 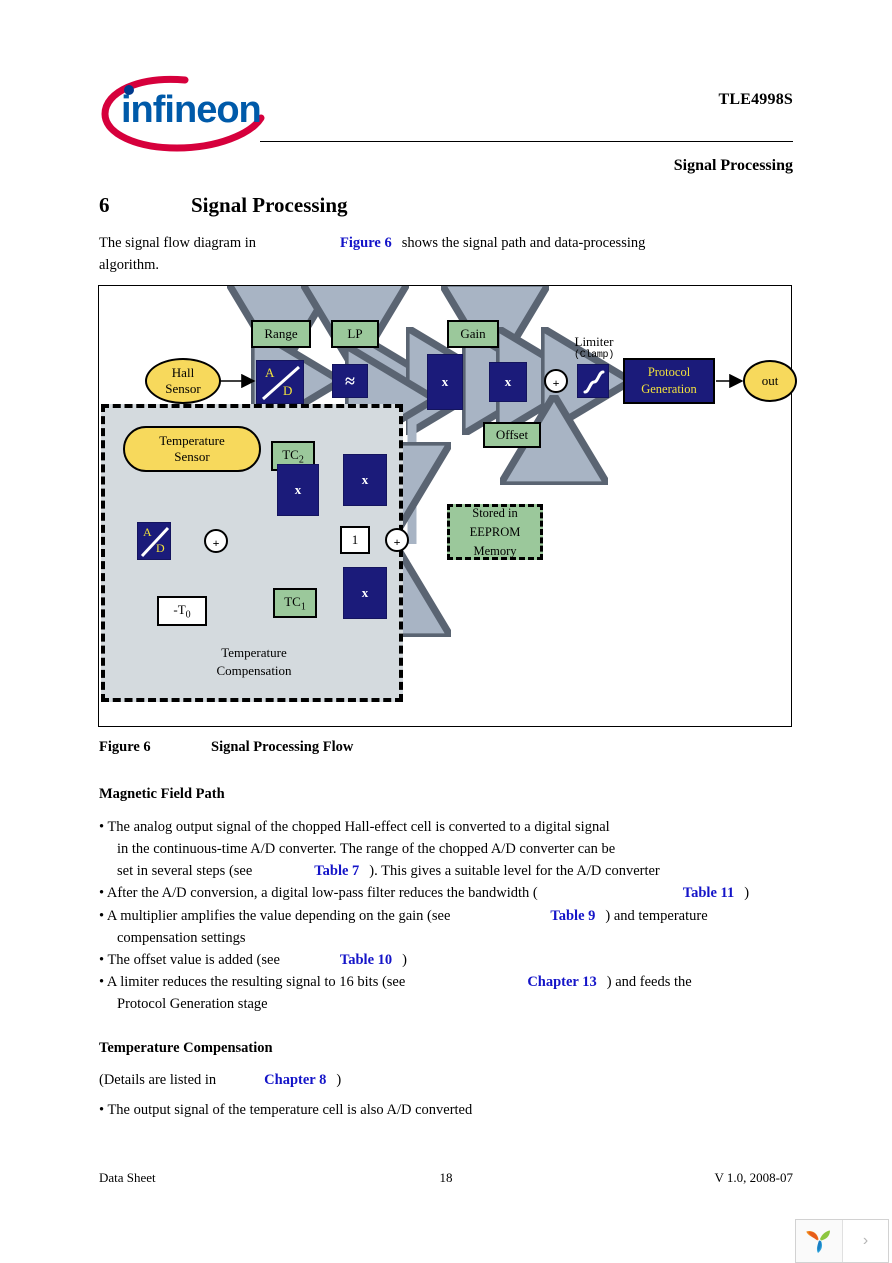 I want to click on limiter-caption: Limiter (Clamp), so click(x=594, y=347).